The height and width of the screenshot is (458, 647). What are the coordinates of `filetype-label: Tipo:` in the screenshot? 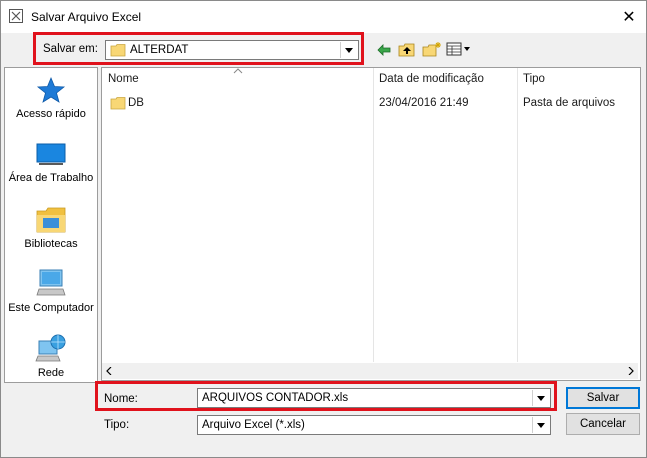 It's located at (117, 425).